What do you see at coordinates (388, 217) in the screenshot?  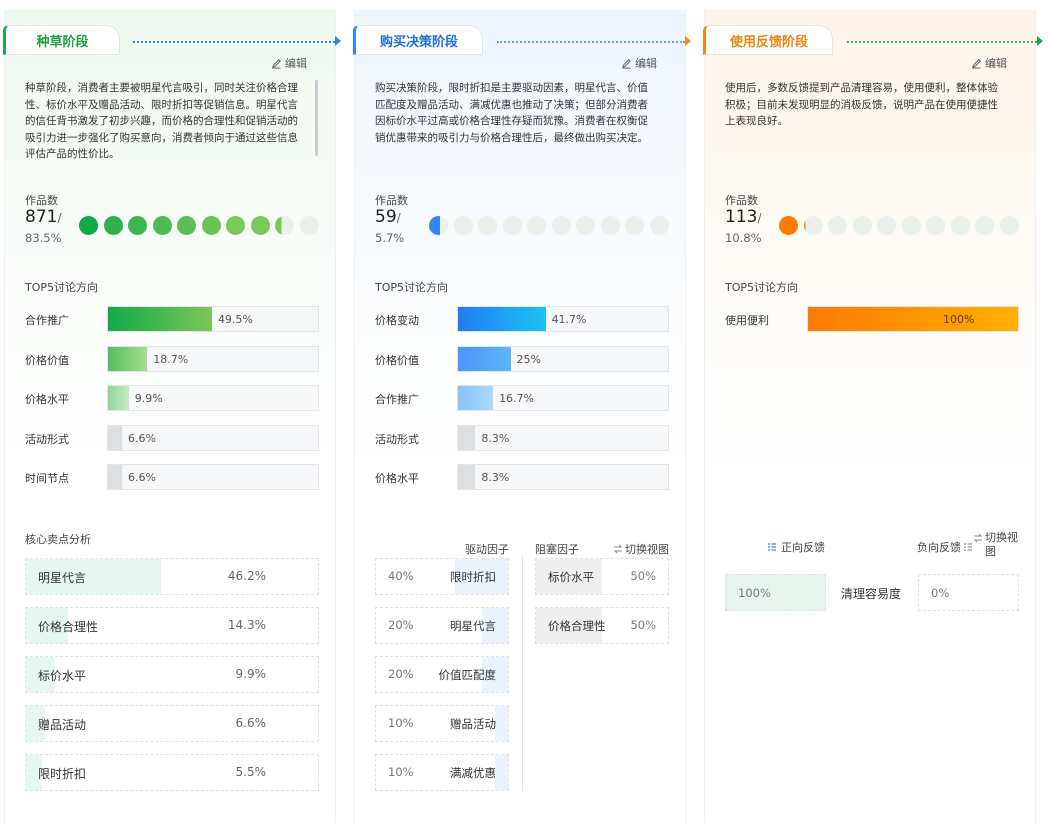 I see `count-value: 59/` at bounding box center [388, 217].